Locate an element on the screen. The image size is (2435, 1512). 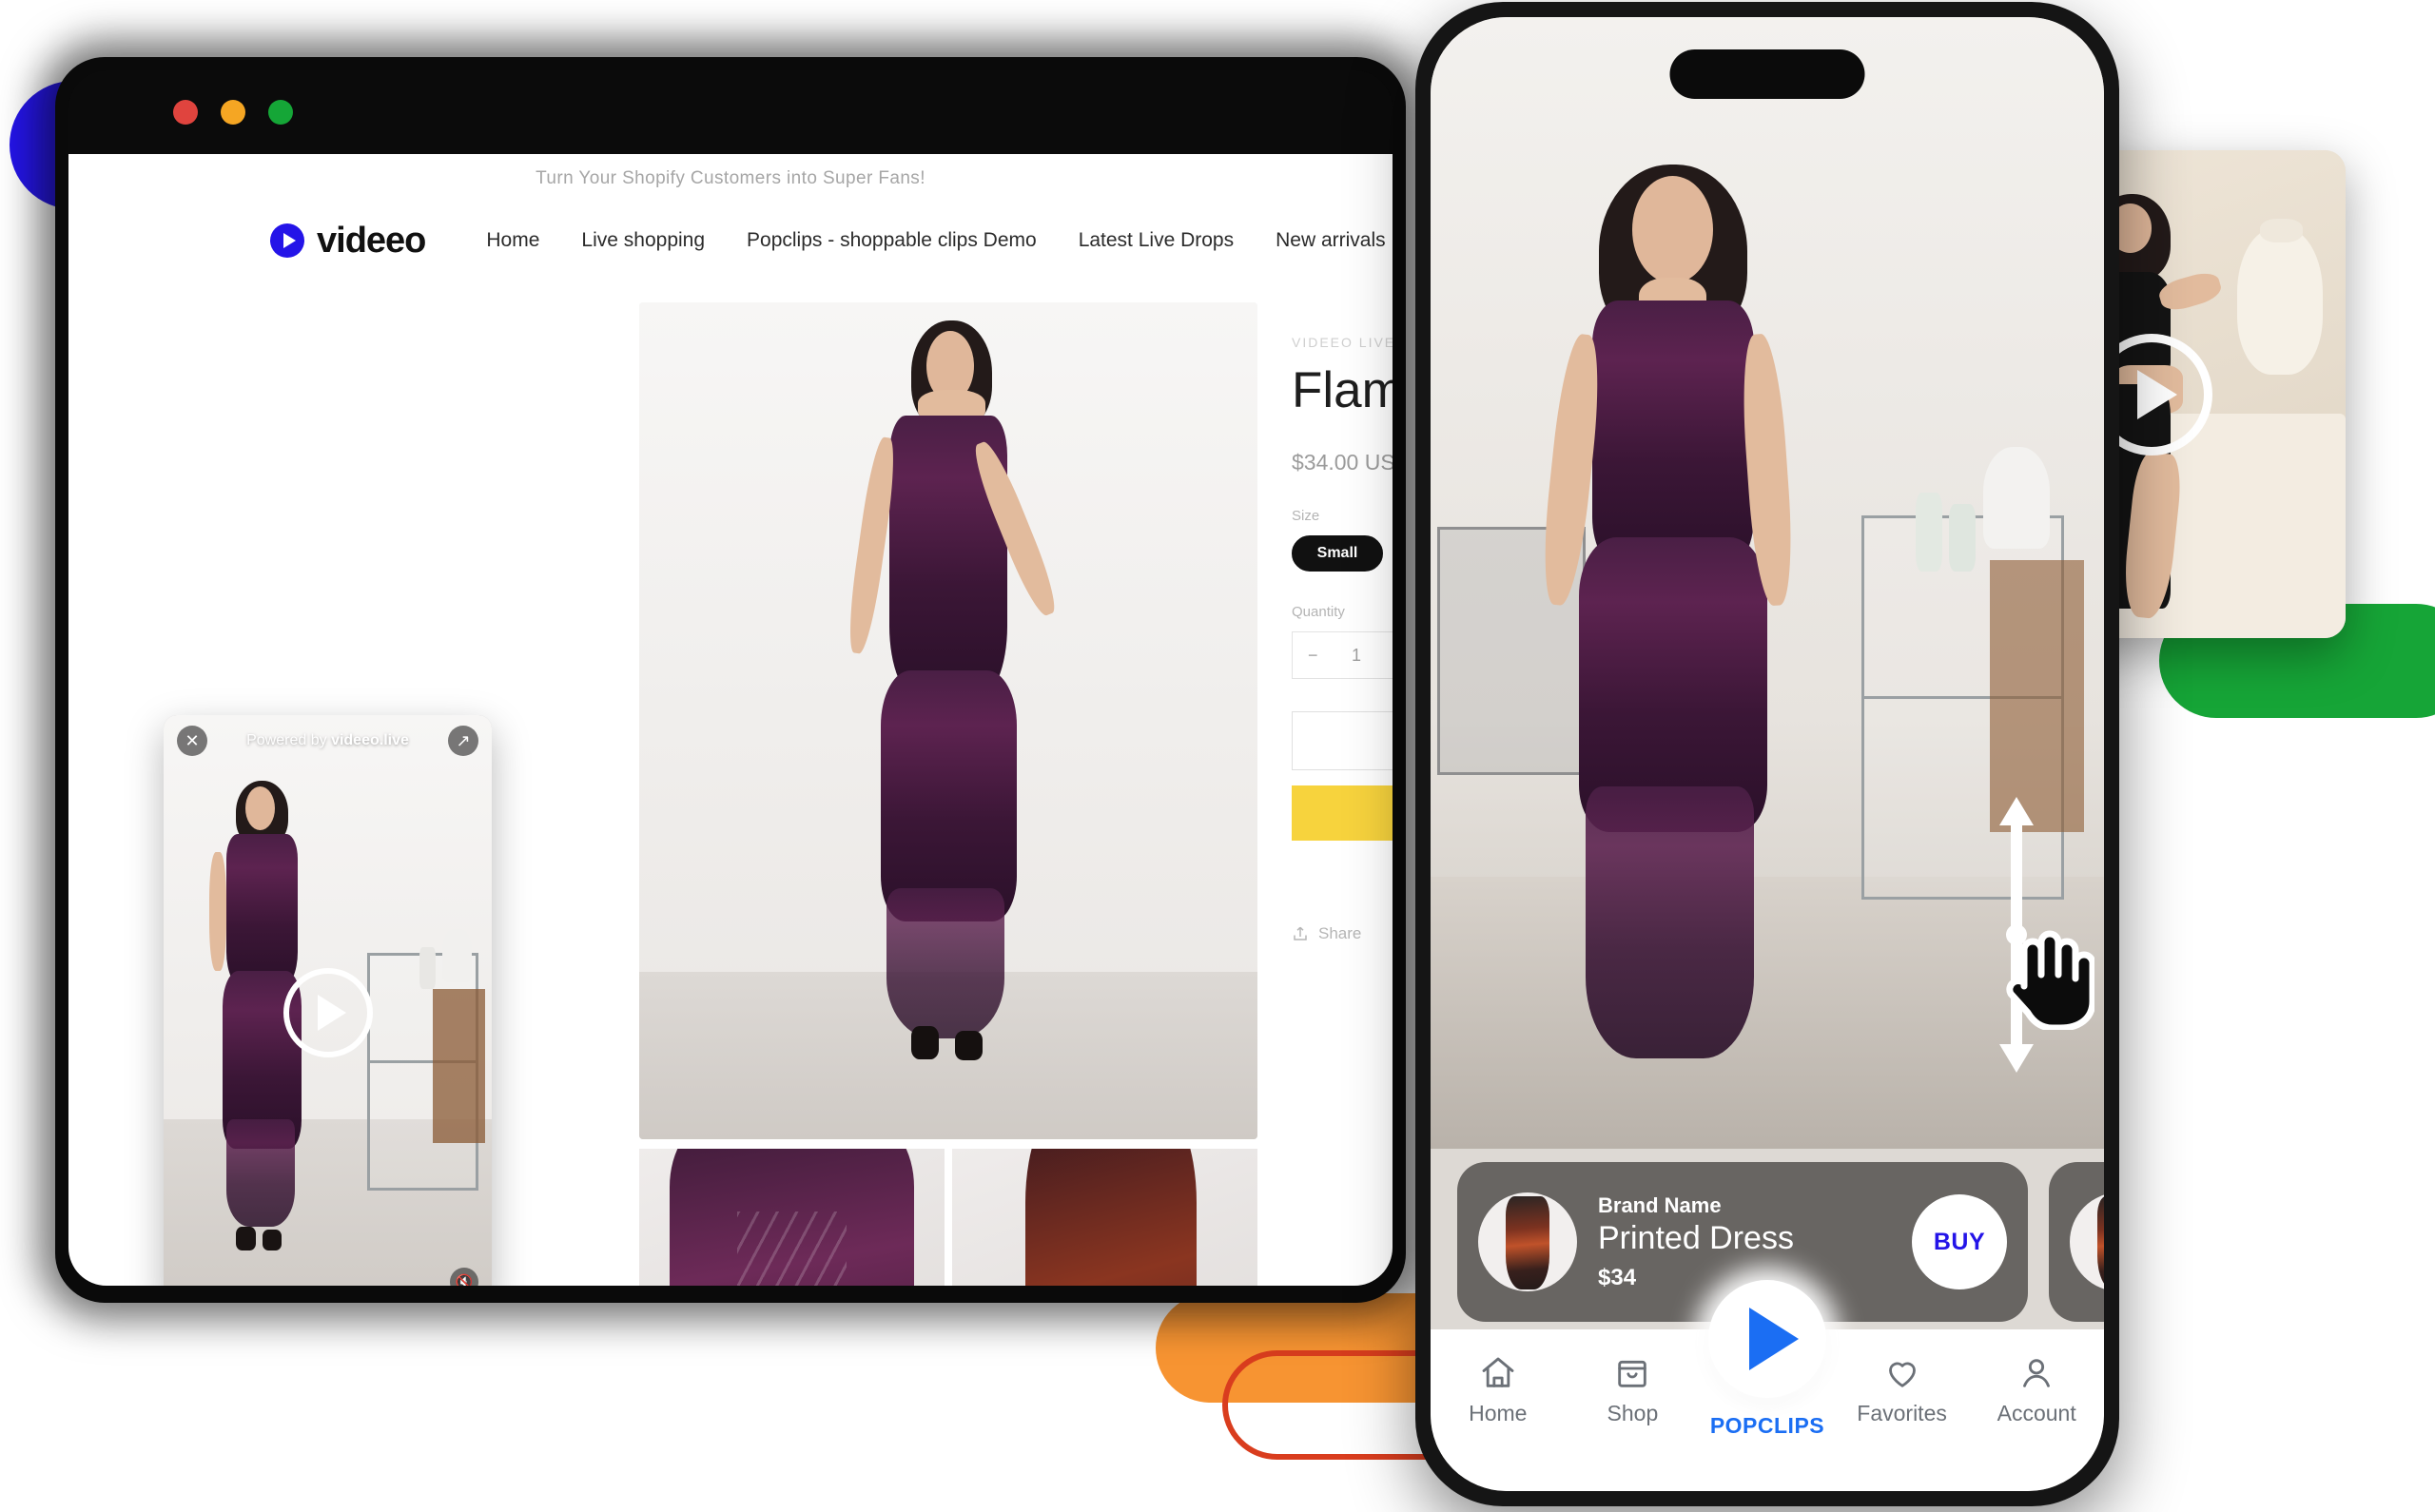
tab-shop-label: Shop is located at coordinates (1633, 1413).